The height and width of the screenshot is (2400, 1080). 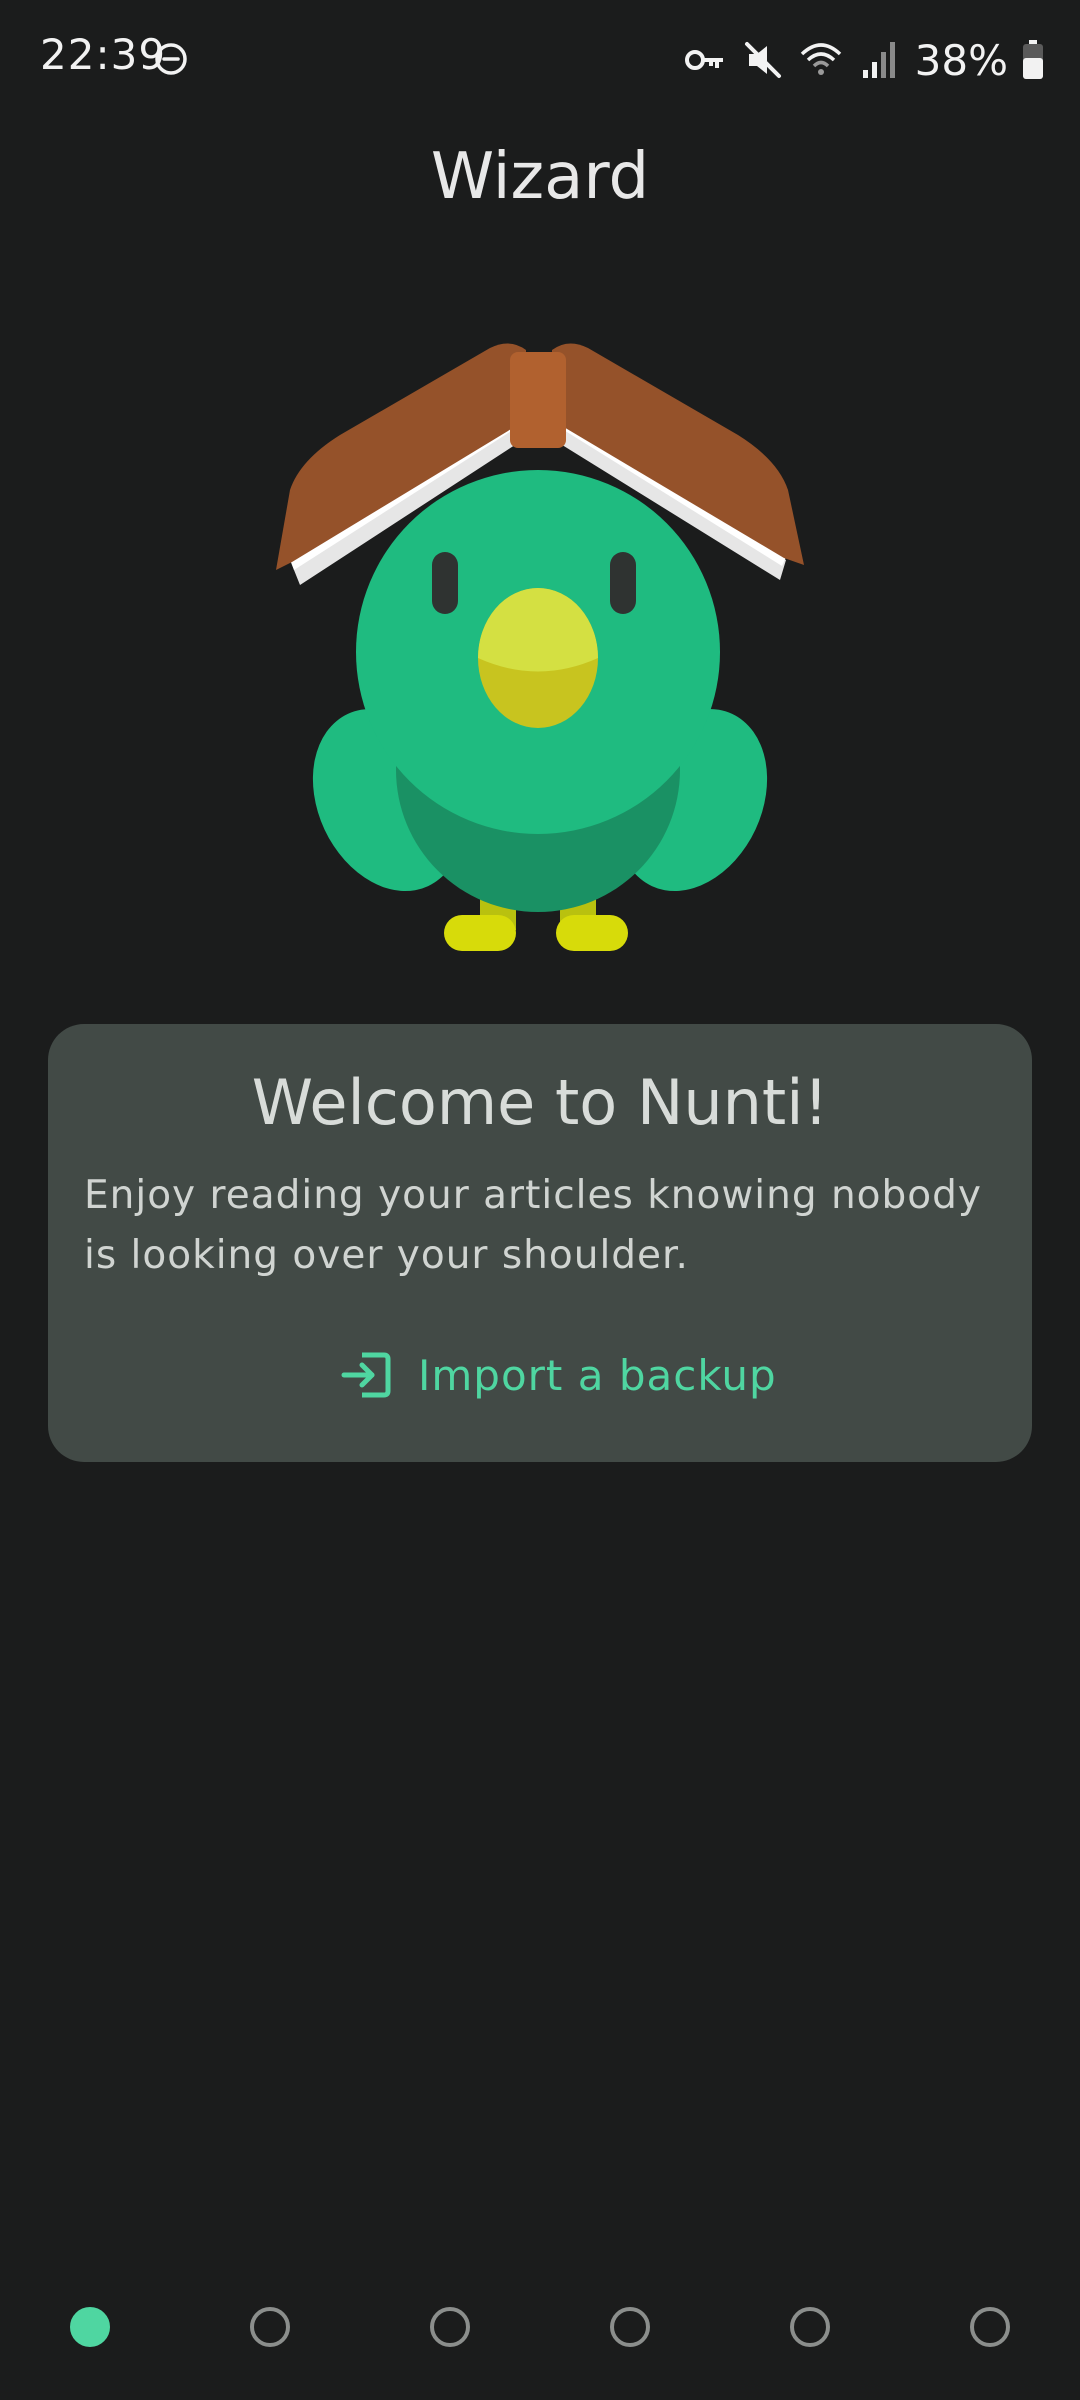 What do you see at coordinates (961, 60) in the screenshot?
I see `battery-percent: 38%` at bounding box center [961, 60].